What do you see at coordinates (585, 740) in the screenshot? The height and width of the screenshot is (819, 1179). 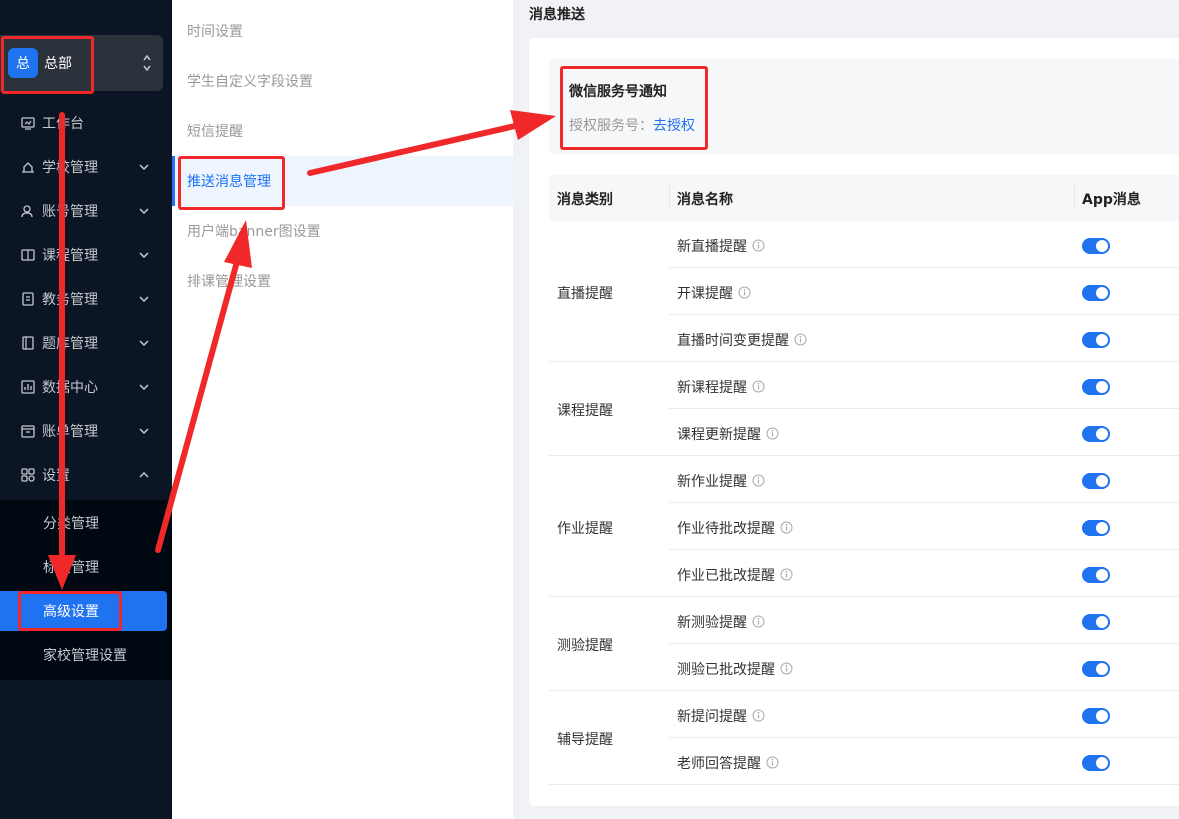 I see `category-label: 辅导提醒` at bounding box center [585, 740].